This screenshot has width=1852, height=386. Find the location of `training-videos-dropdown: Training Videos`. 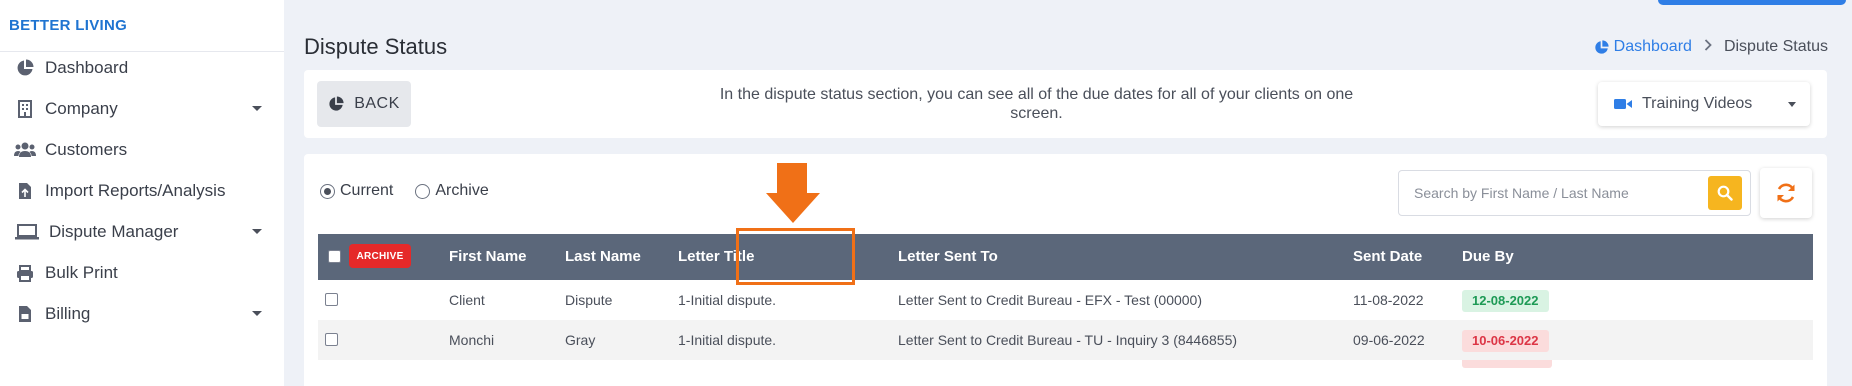

training-videos-dropdown: Training Videos is located at coordinates (1704, 104).